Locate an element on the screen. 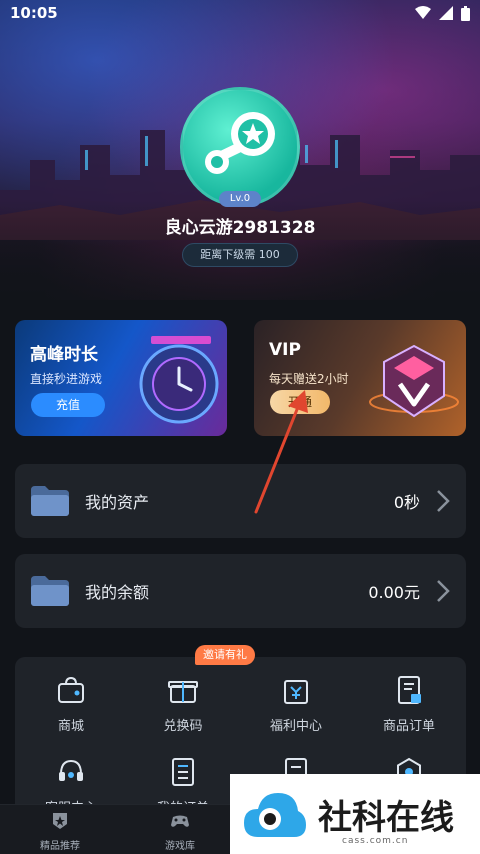 The image size is (480, 854). status-time: 10:05 is located at coordinates (34, 13).